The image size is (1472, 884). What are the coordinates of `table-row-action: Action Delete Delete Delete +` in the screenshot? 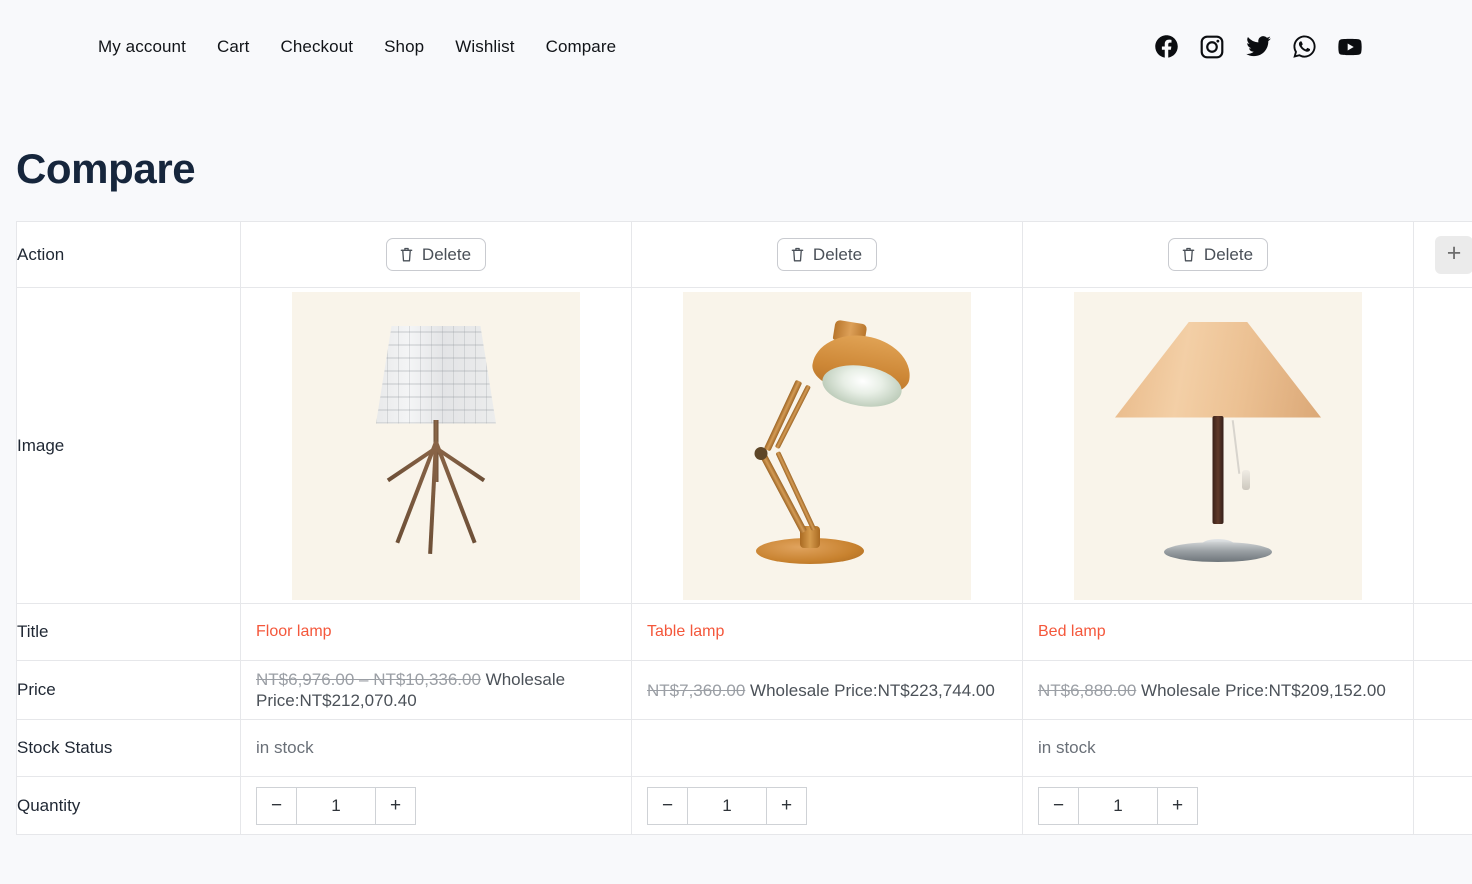 It's located at (744, 254).